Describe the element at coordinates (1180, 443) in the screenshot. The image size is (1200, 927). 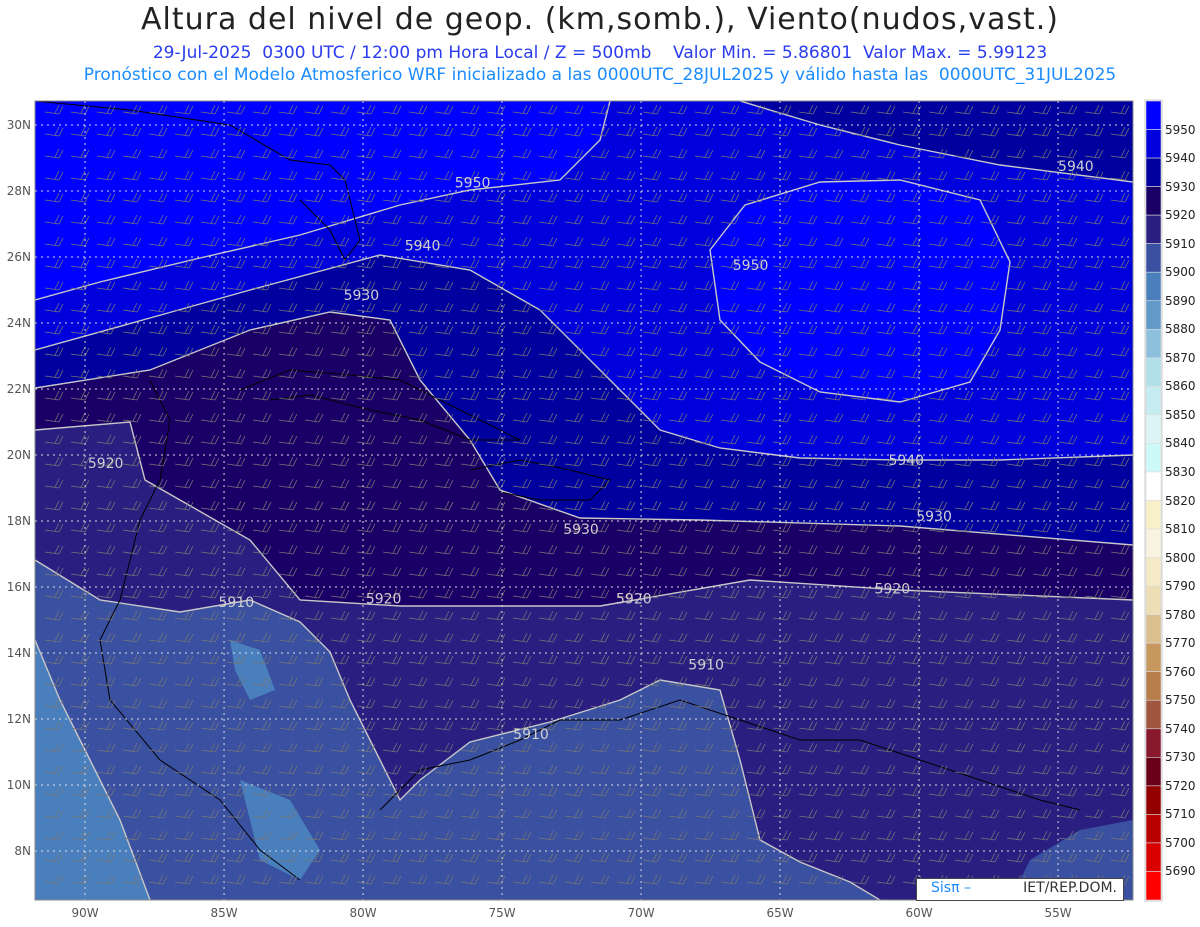
I see `colorbar-label: 5840` at that location.